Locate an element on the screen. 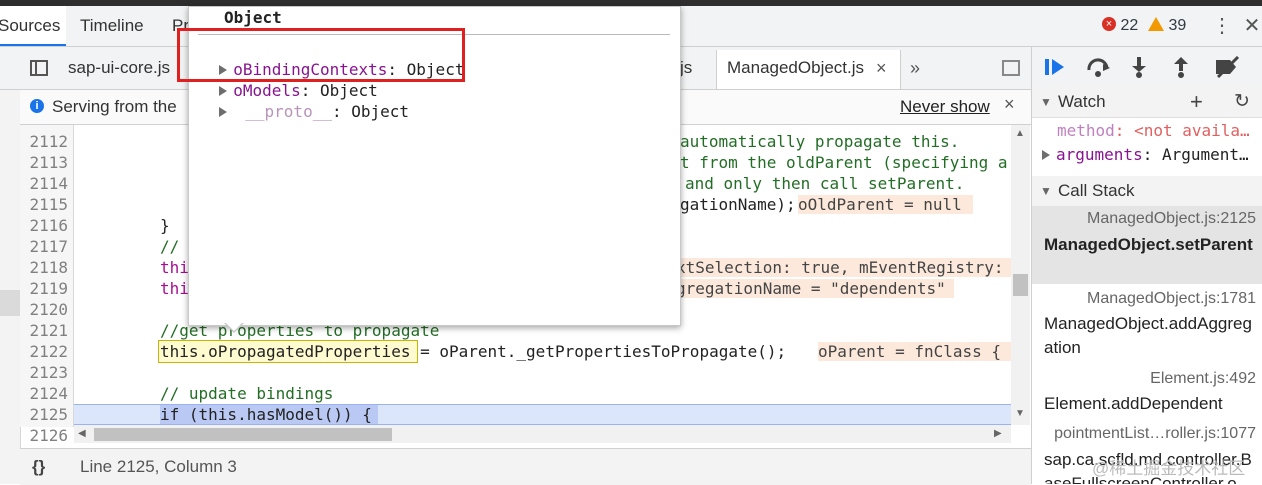 This screenshot has height=485, width=1262. deactivate-breakpoints-icon is located at coordinates (1227, 68).